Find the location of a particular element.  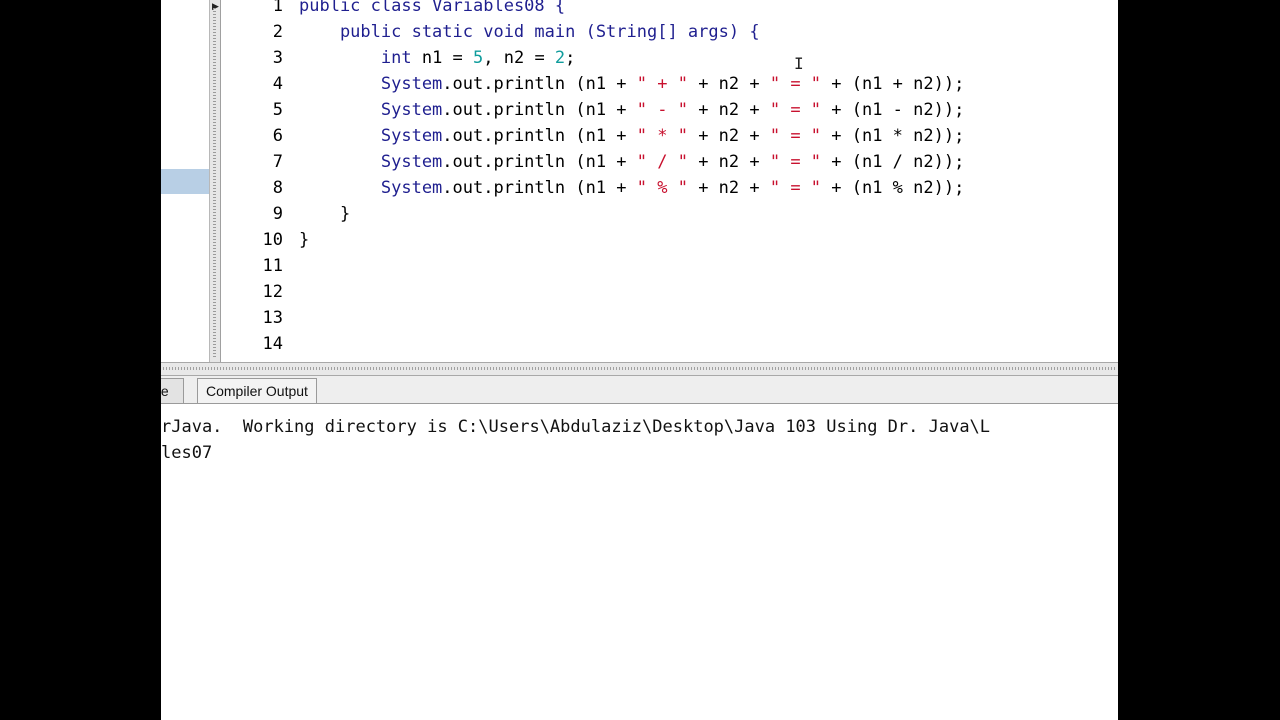

code-text: public class Variables08 { is located at coordinates (432, 9).